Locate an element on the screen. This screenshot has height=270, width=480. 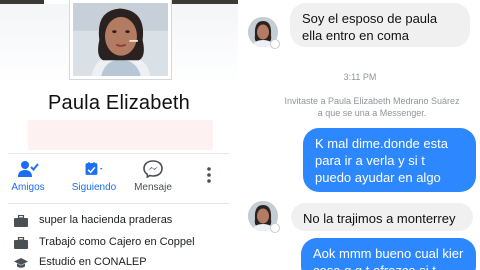
following-button: Siguiendo is located at coordinates (94, 180).